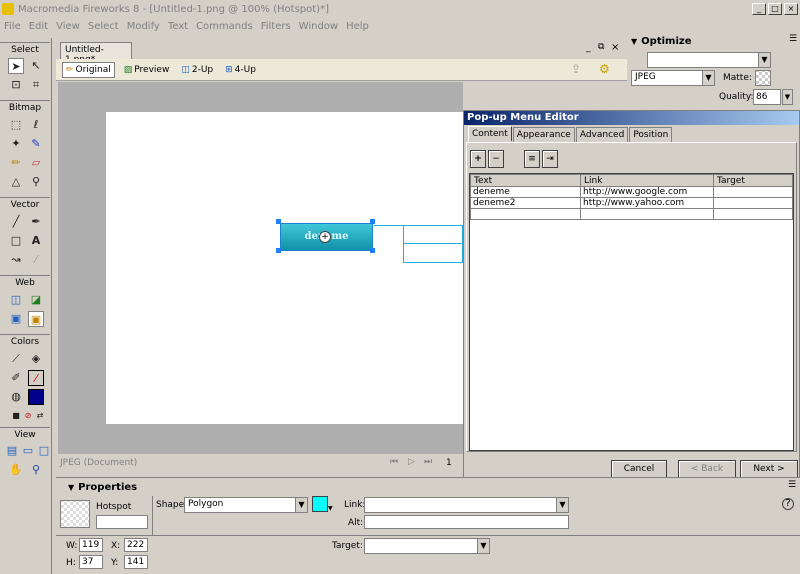 Image resolution: width=800 pixels, height=574 pixels. I want to click on zoom-tool-icon: ⚲, so click(36, 470).